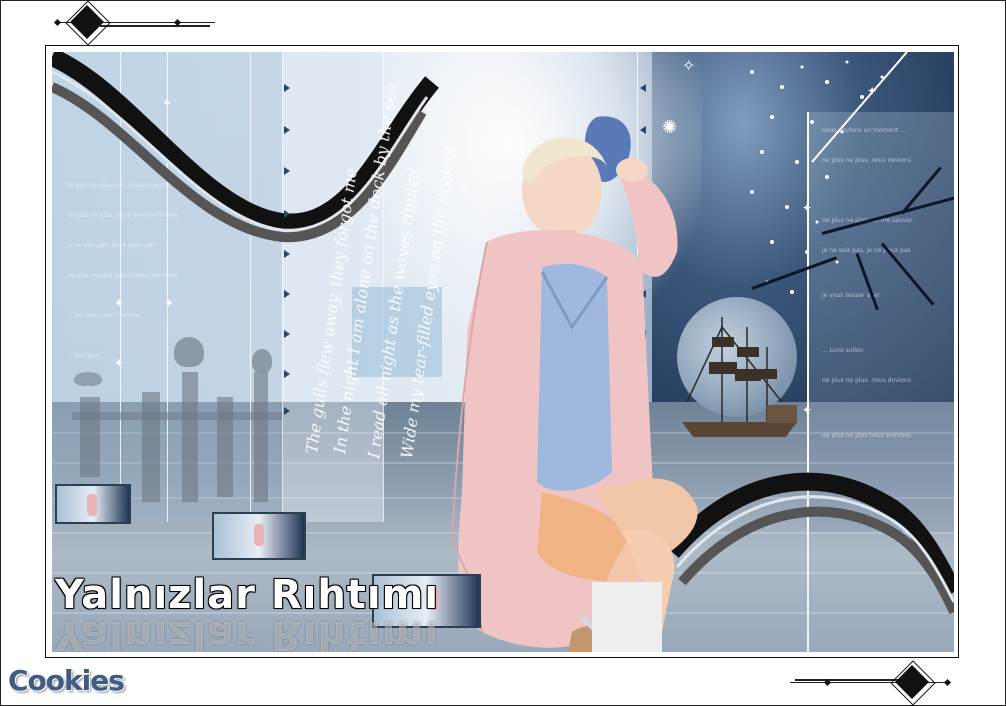 The height and width of the screenshot is (706, 1006). I want to click on pier-rail, so click(177, 416).